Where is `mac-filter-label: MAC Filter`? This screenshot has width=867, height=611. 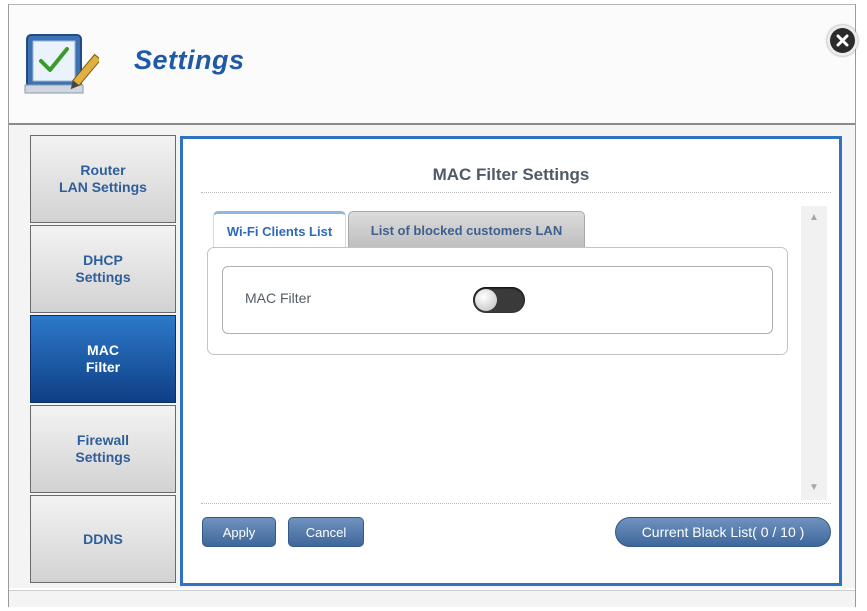
mac-filter-label: MAC Filter is located at coordinates (278, 298).